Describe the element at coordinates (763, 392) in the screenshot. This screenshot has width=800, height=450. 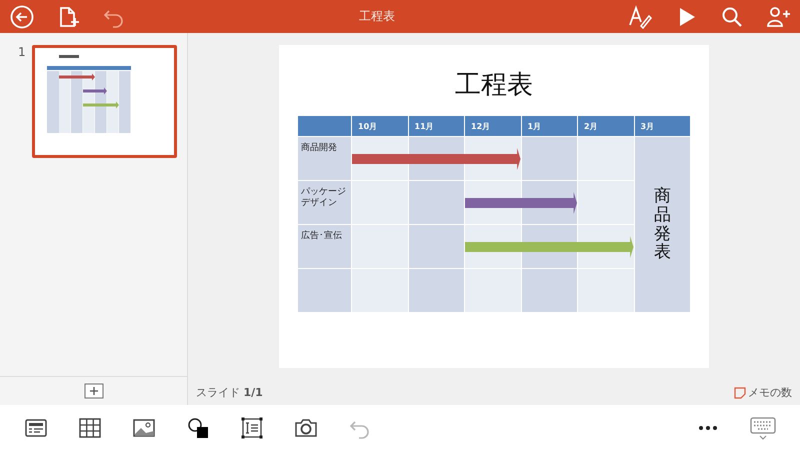
I see `notes-button: メモの数` at that location.